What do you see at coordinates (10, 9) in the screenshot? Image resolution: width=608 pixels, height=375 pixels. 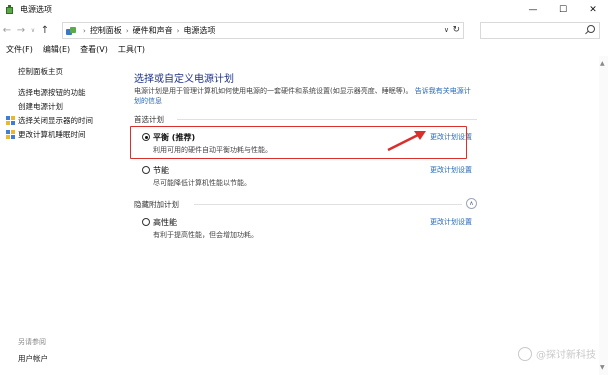 I see `power-options-icon` at bounding box center [10, 9].